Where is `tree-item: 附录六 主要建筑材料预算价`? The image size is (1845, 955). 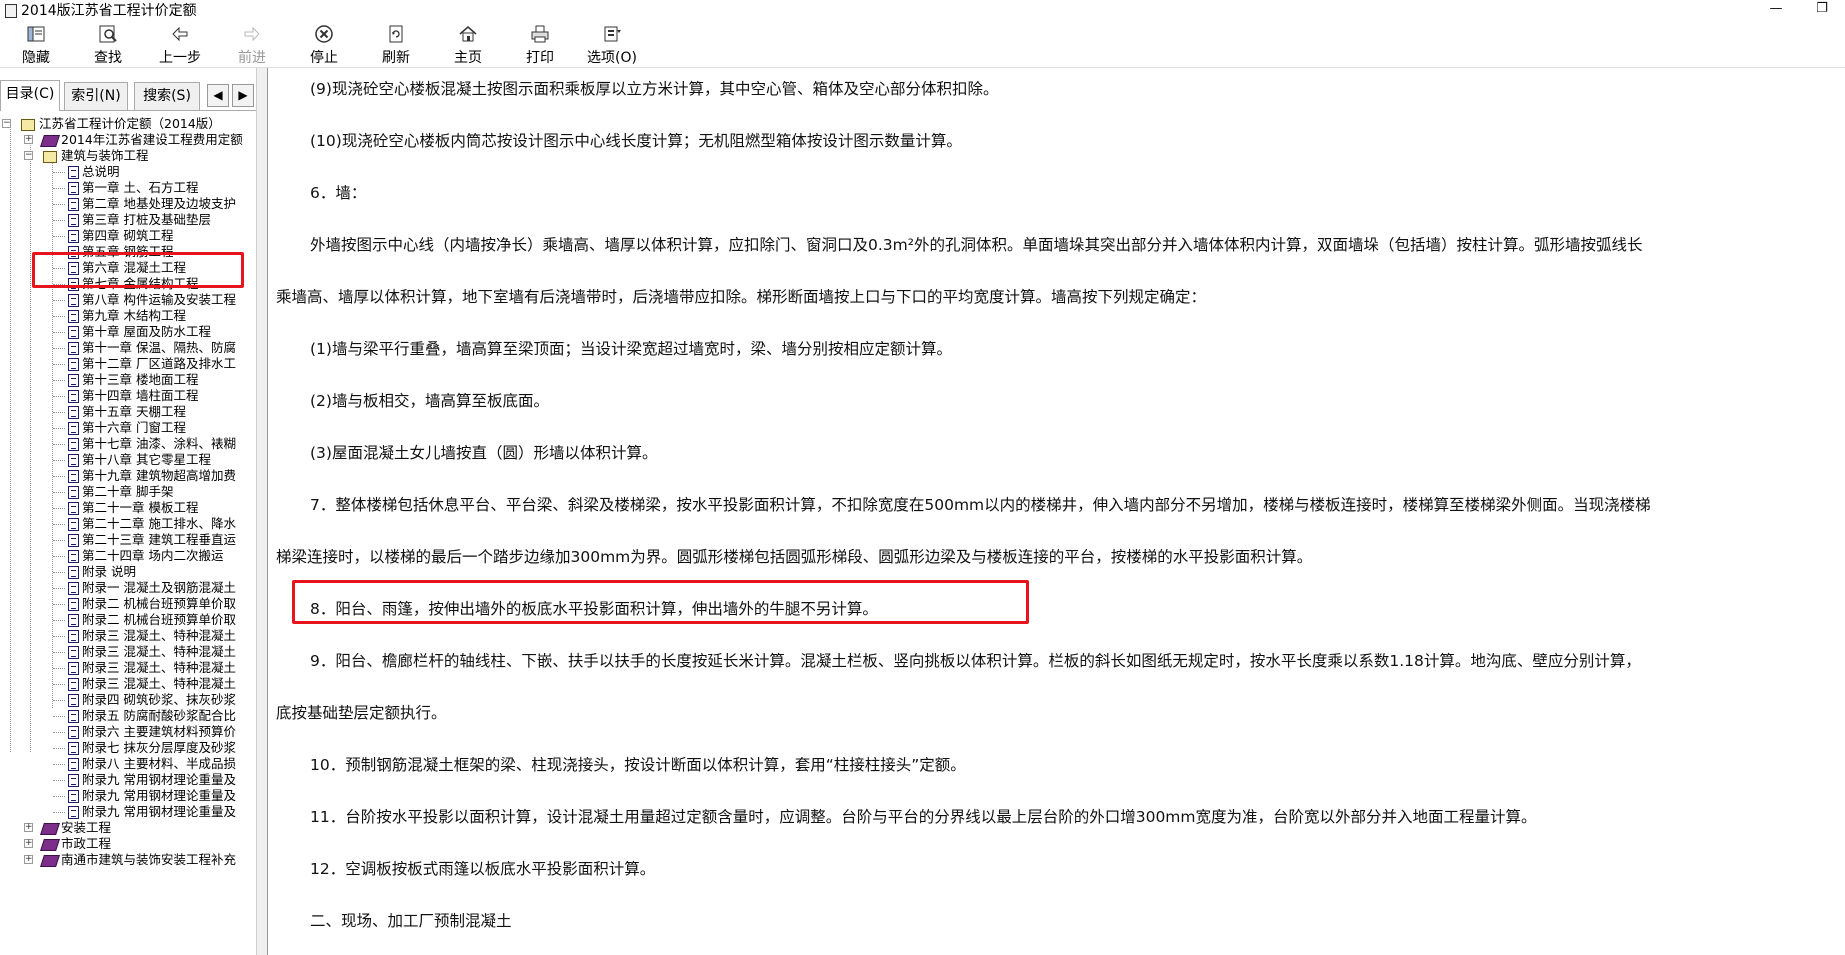 tree-item: 附录六 主要建筑材料预算价 is located at coordinates (152, 732).